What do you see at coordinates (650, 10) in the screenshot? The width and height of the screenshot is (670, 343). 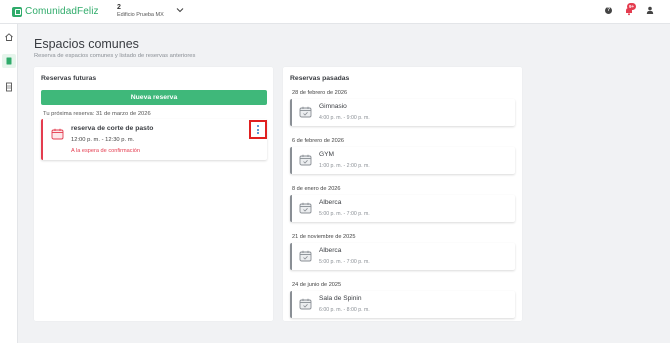 I see `user-icon` at bounding box center [650, 10].